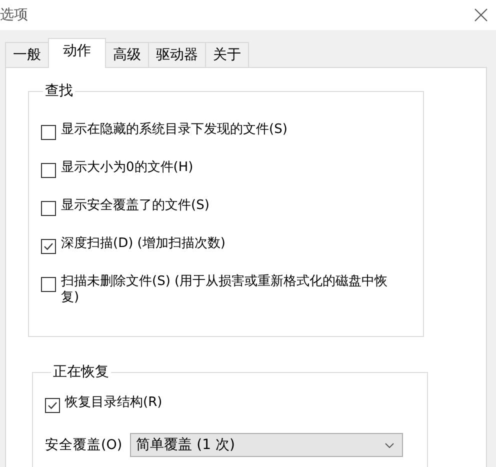 This screenshot has height=467, width=496. Describe the element at coordinates (225, 290) in the screenshot. I see `checkbox-label: 扫描未删除文件(S) (用于从损害或重新格式化的磁盘中恢复)` at that location.